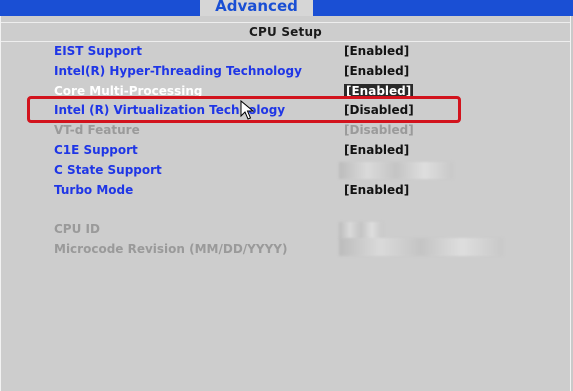 Image resolution: width=573 pixels, height=391 pixels. What do you see at coordinates (178, 71) in the screenshot?
I see `setting-hyper-threading: Intel(R) Hyper-Threading Technology` at bounding box center [178, 71].